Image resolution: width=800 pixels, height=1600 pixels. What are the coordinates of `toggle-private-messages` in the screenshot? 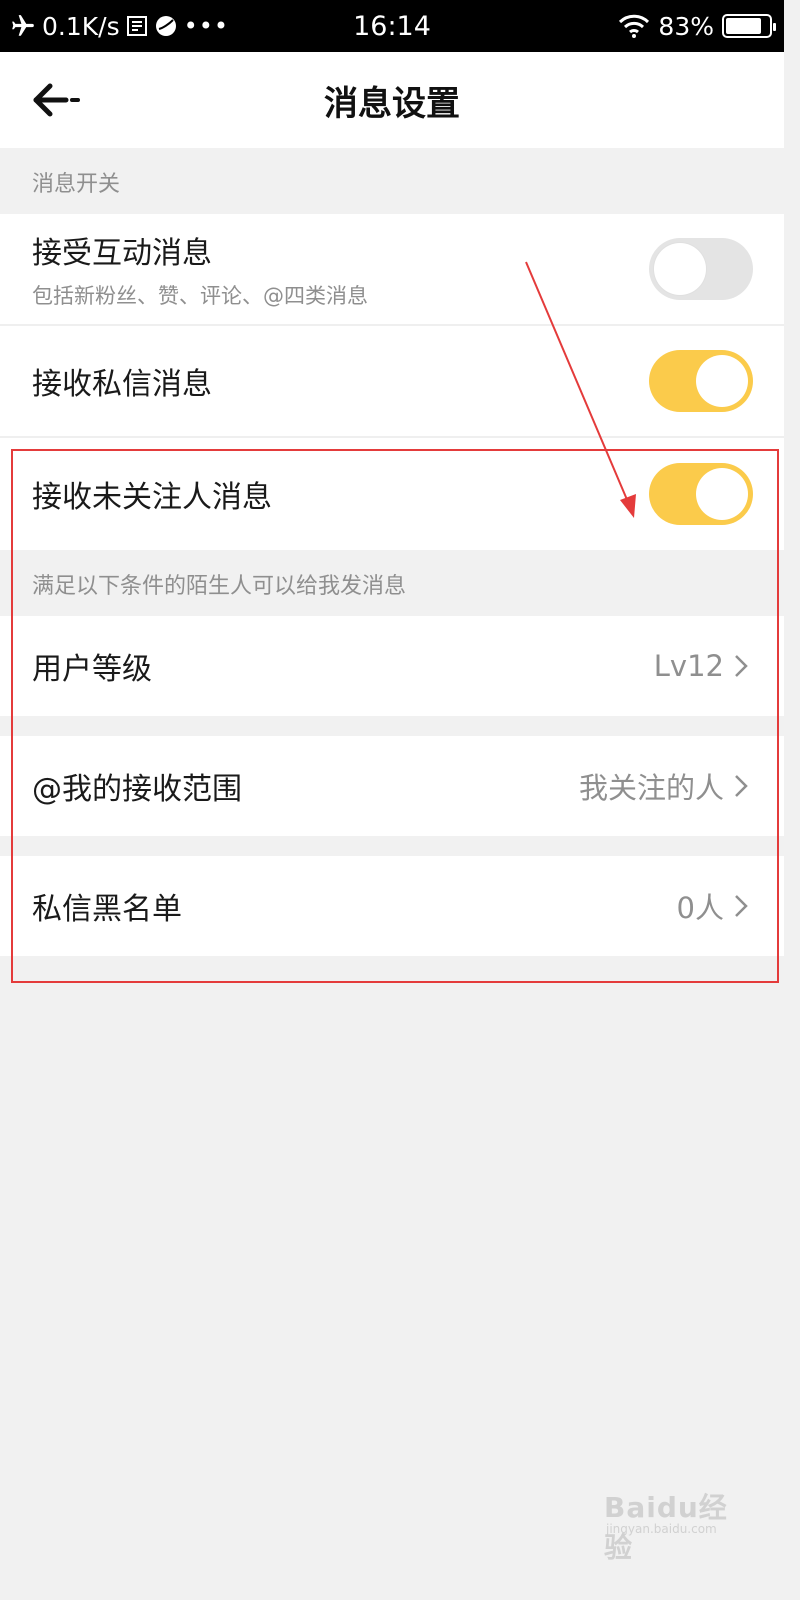 It's located at (701, 381).